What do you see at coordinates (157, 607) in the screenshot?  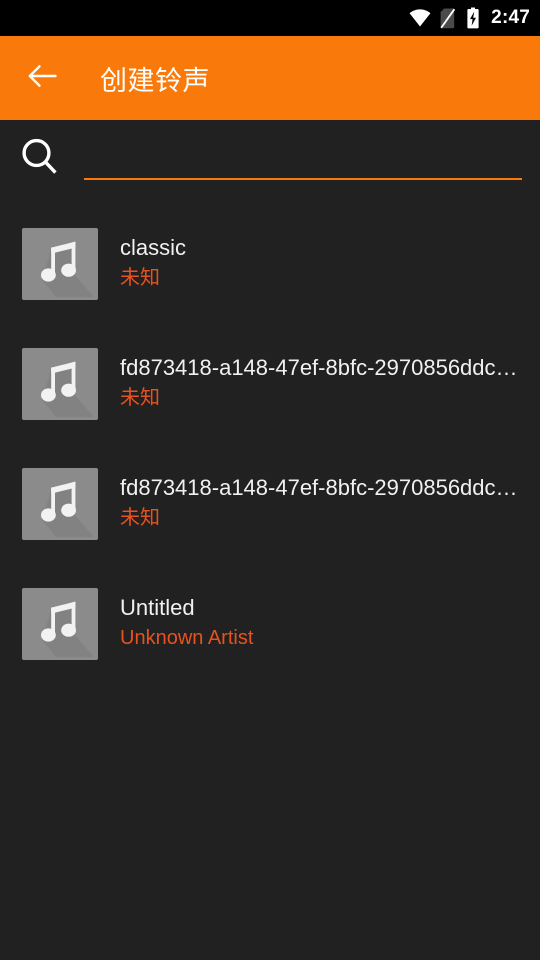 I see `song-title: Untitled` at bounding box center [157, 607].